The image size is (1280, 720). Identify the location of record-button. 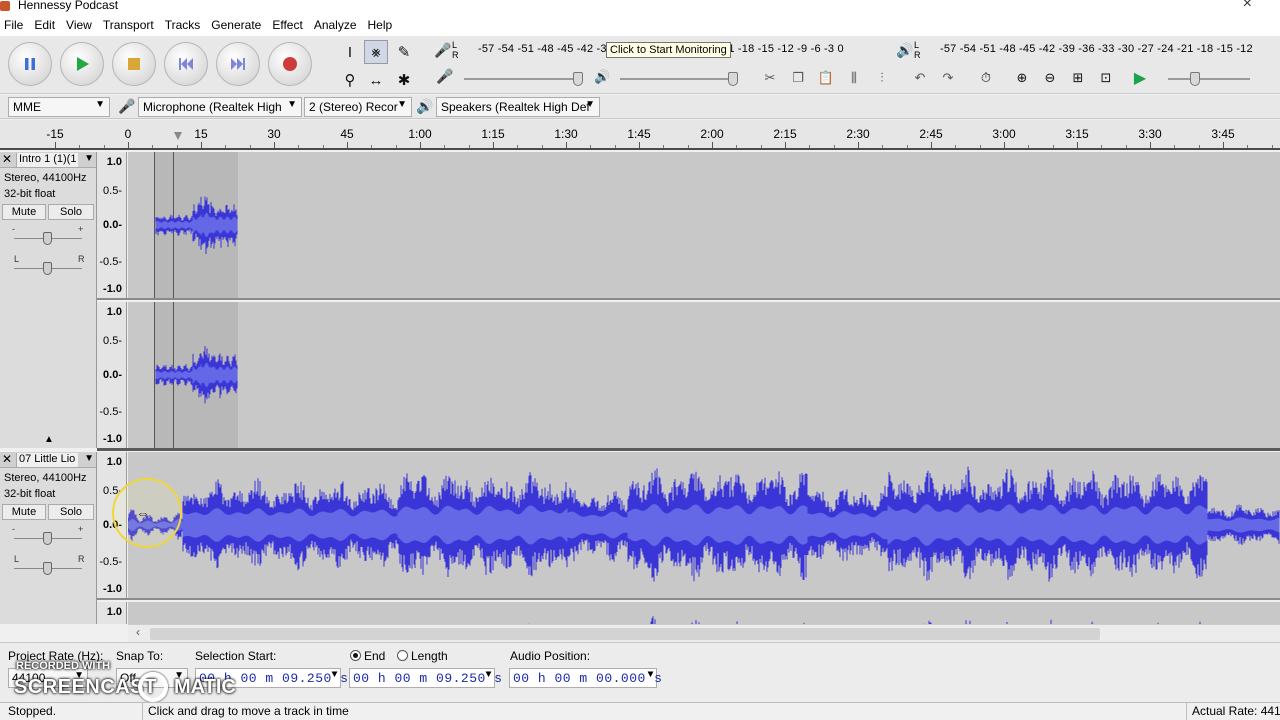
(290, 64).